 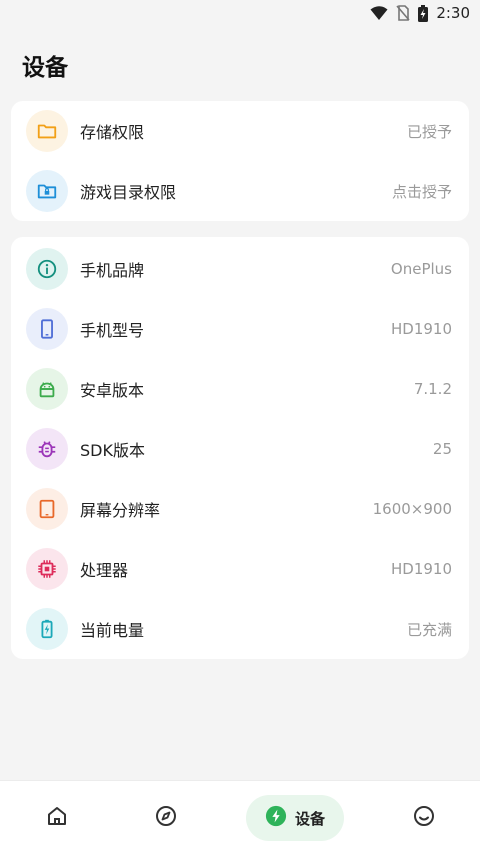 I want to click on no-sim-icon, so click(x=403, y=13).